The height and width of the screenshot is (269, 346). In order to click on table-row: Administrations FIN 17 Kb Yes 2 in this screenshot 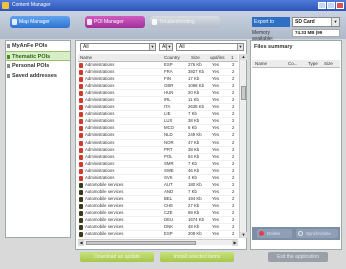, I will do `click(158, 80)`.